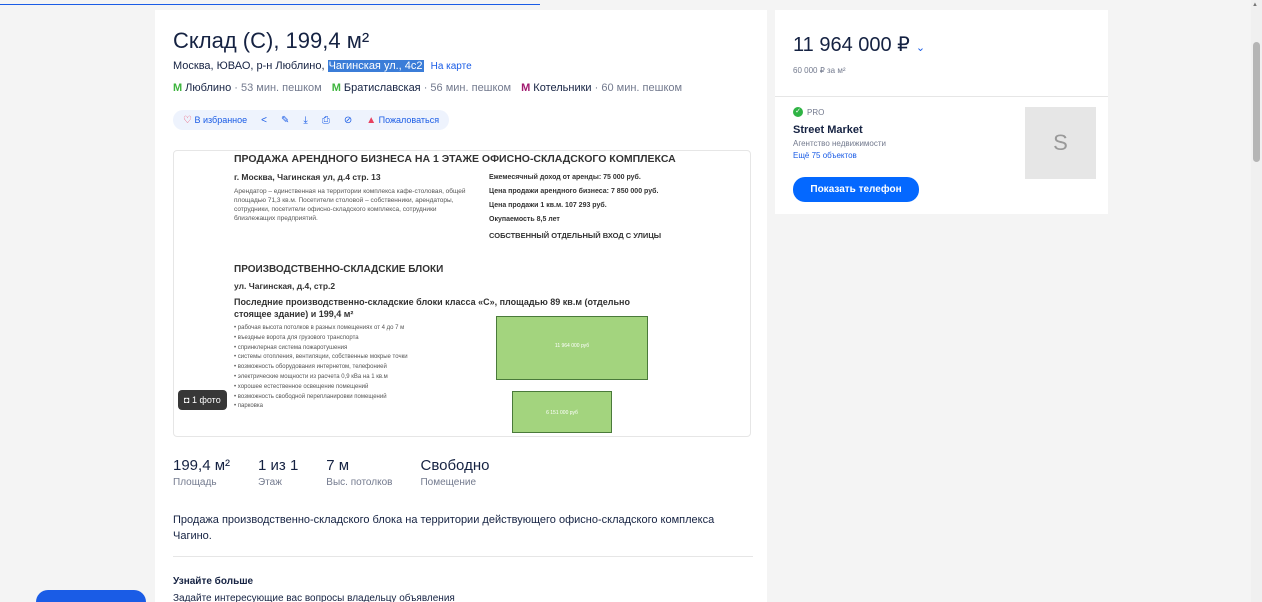 Image resolution: width=1262 pixels, height=602 pixels. Describe the element at coordinates (187, 120) in the screenshot. I see `heart-icon: ♡` at that location.